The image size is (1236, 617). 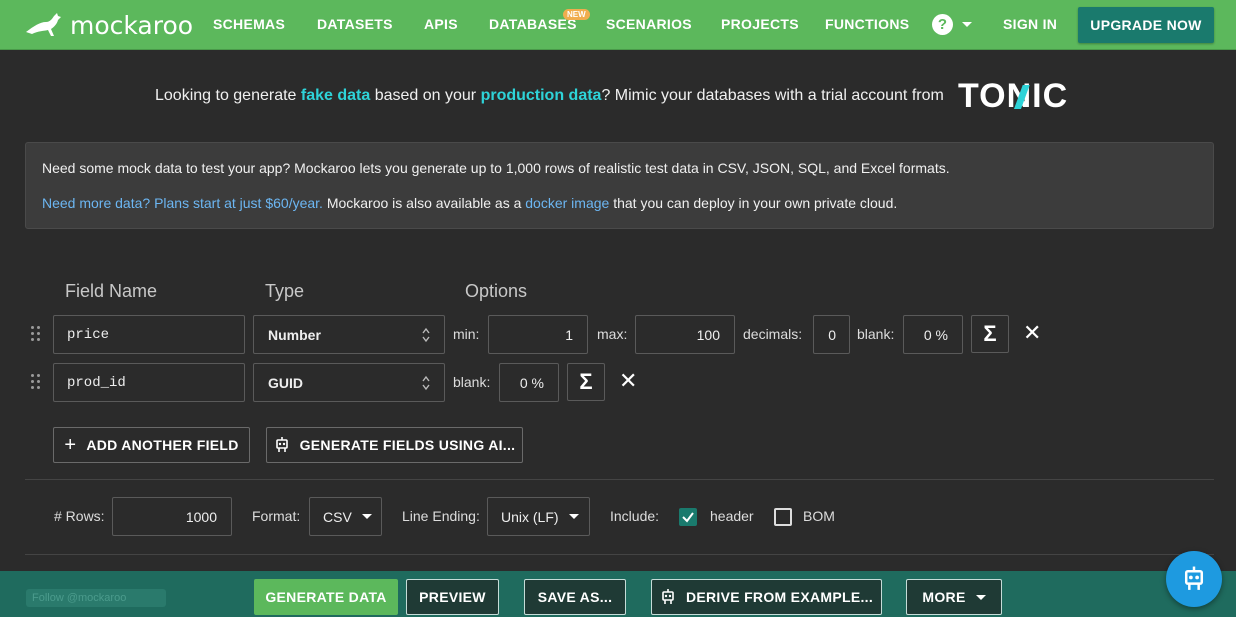 I want to click on nav-projects: PROJECTS, so click(x=760, y=24).